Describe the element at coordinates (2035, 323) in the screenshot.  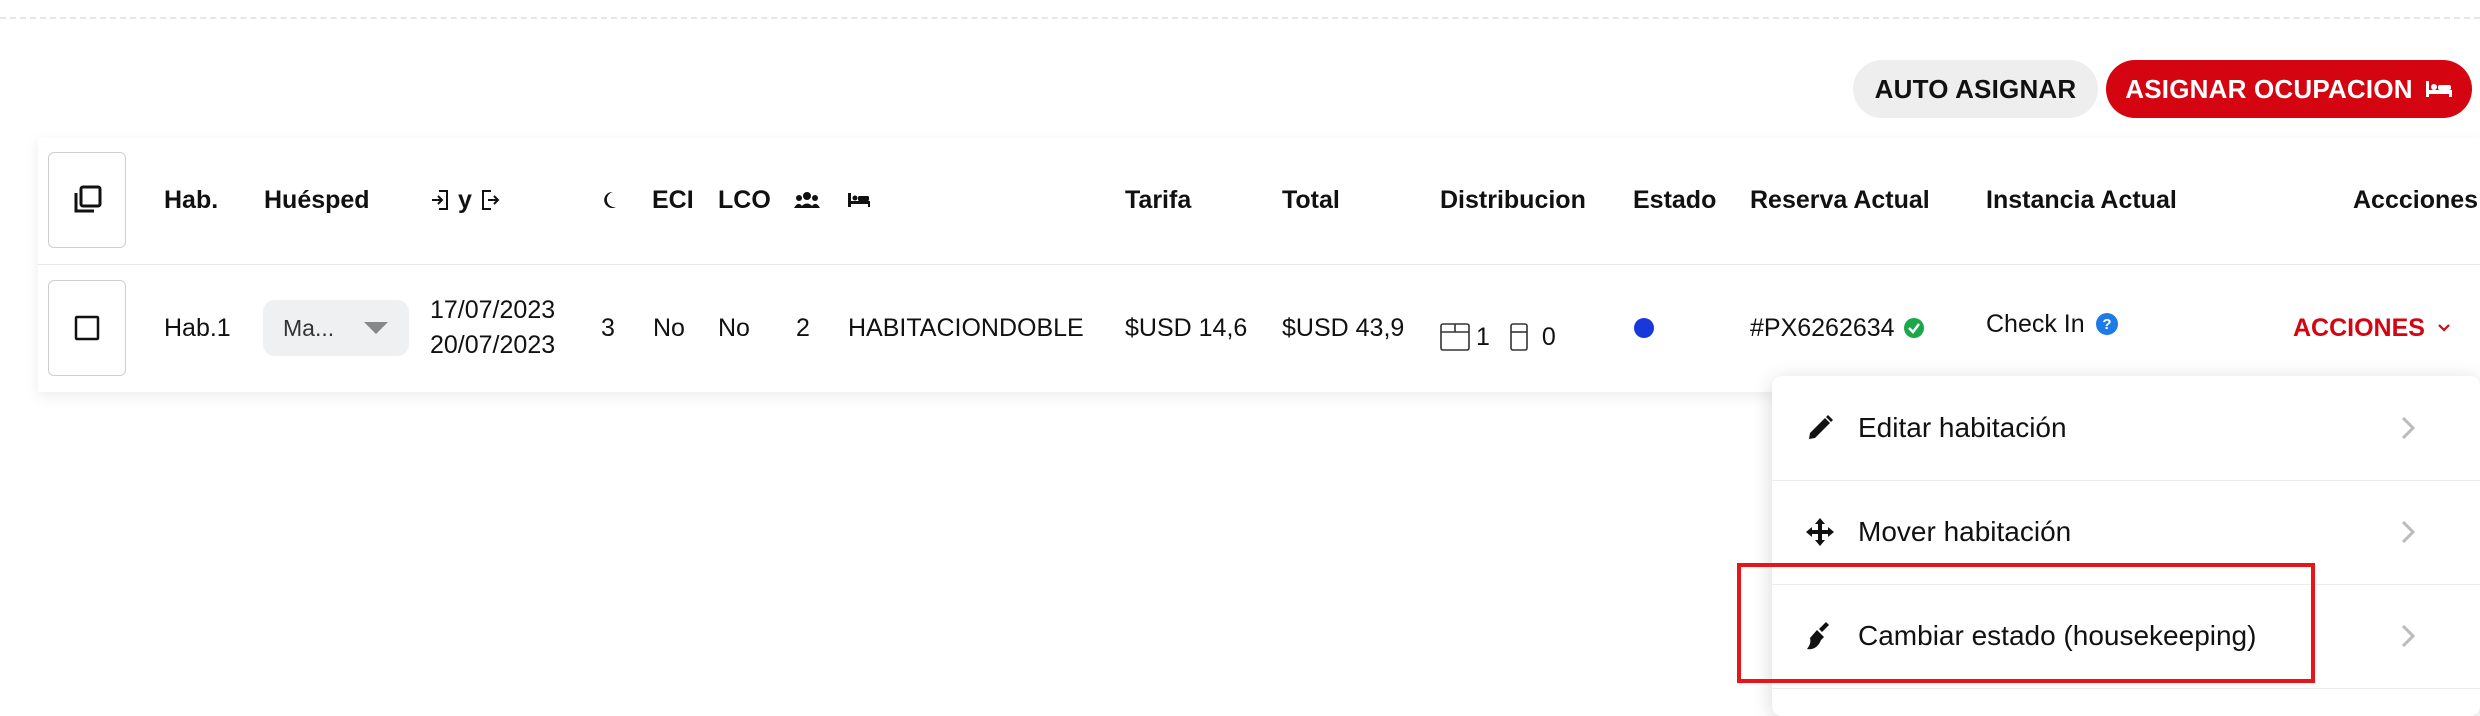
I see `instance-value: Check In` at that location.